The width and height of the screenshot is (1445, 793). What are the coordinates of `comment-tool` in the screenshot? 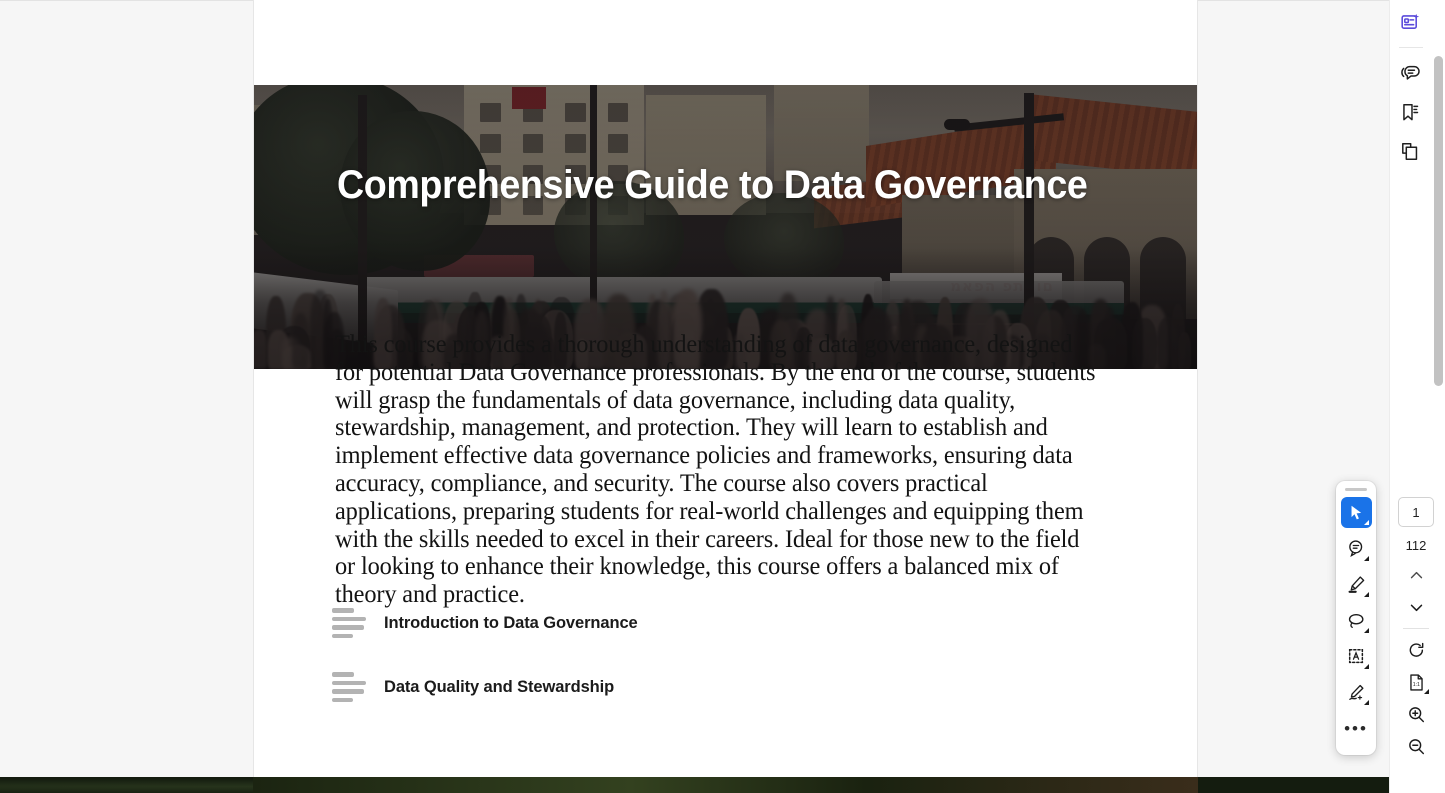 It's located at (1356, 548).